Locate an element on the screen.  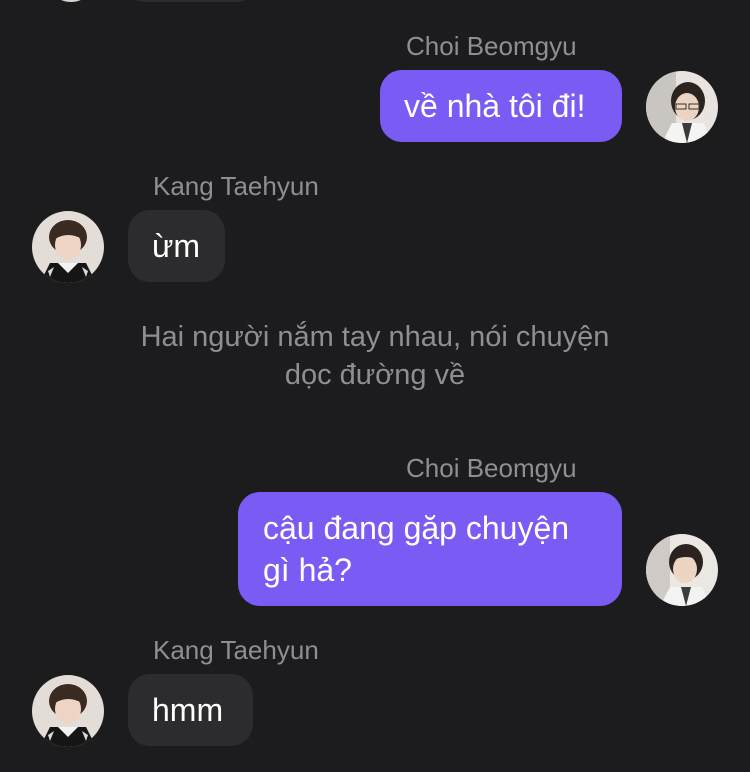
message-text: ừm is located at coordinates (176, 246).